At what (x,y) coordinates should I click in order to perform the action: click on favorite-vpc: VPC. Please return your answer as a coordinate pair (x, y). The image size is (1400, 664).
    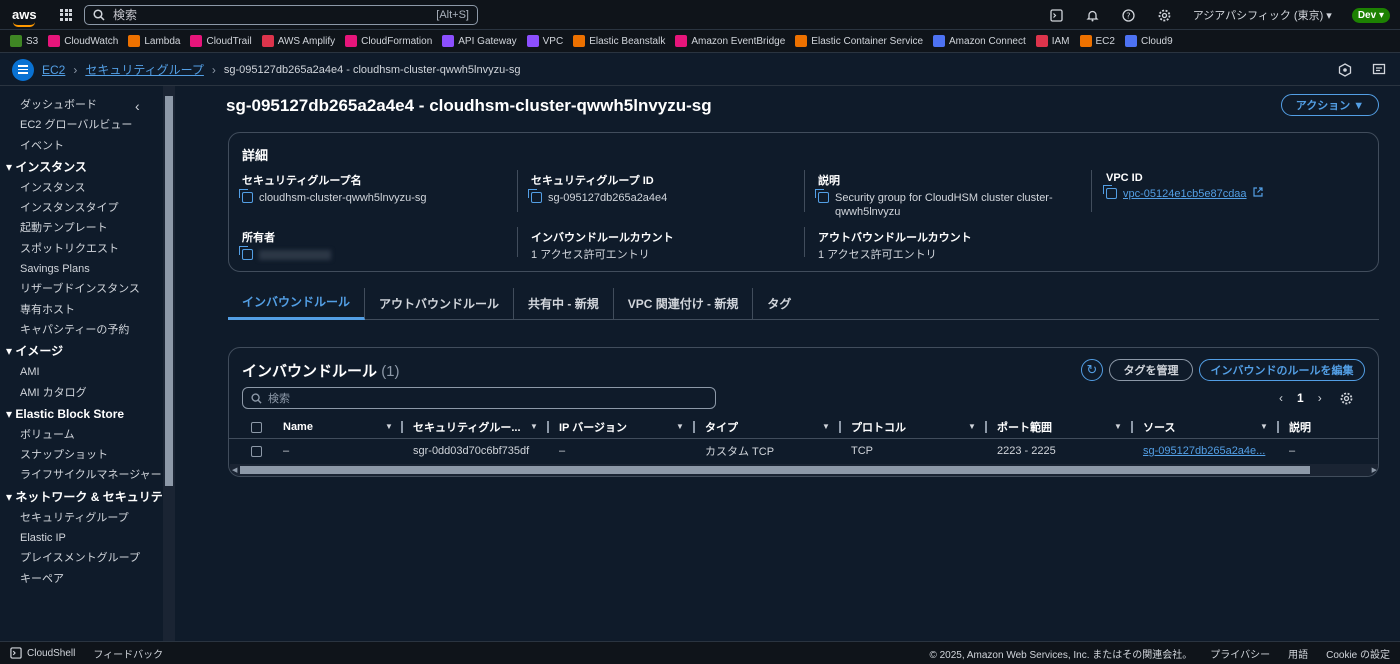
    Looking at the image, I should click on (544, 41).